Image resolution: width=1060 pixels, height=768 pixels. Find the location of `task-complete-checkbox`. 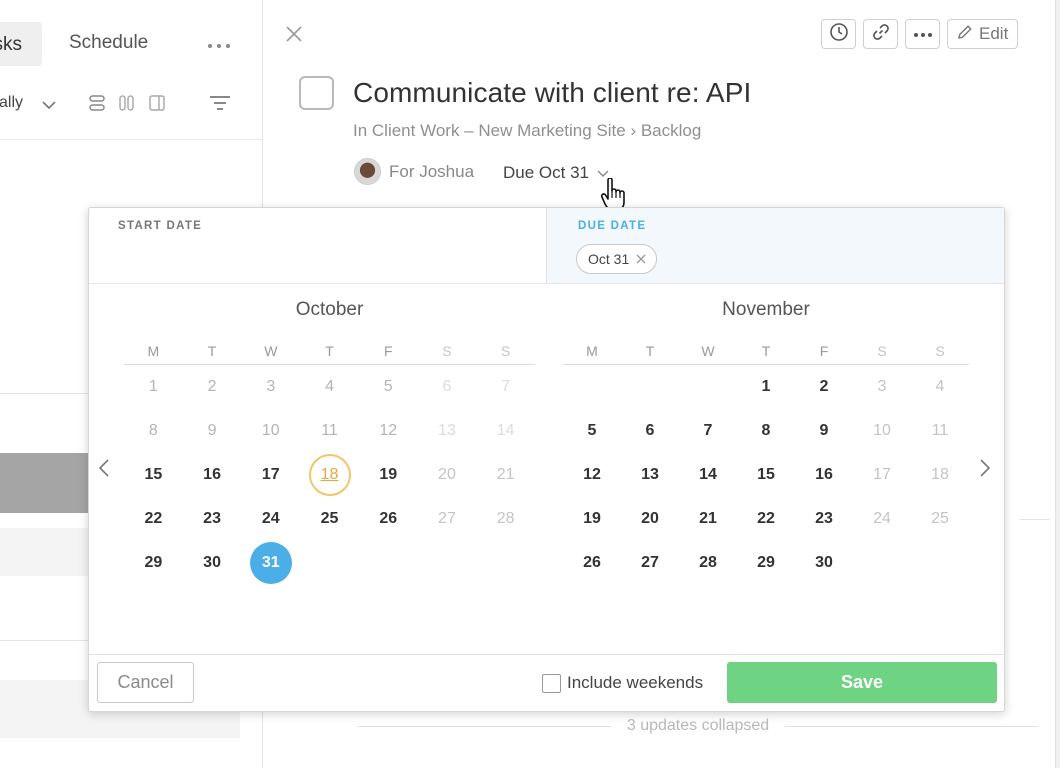

task-complete-checkbox is located at coordinates (316, 93).